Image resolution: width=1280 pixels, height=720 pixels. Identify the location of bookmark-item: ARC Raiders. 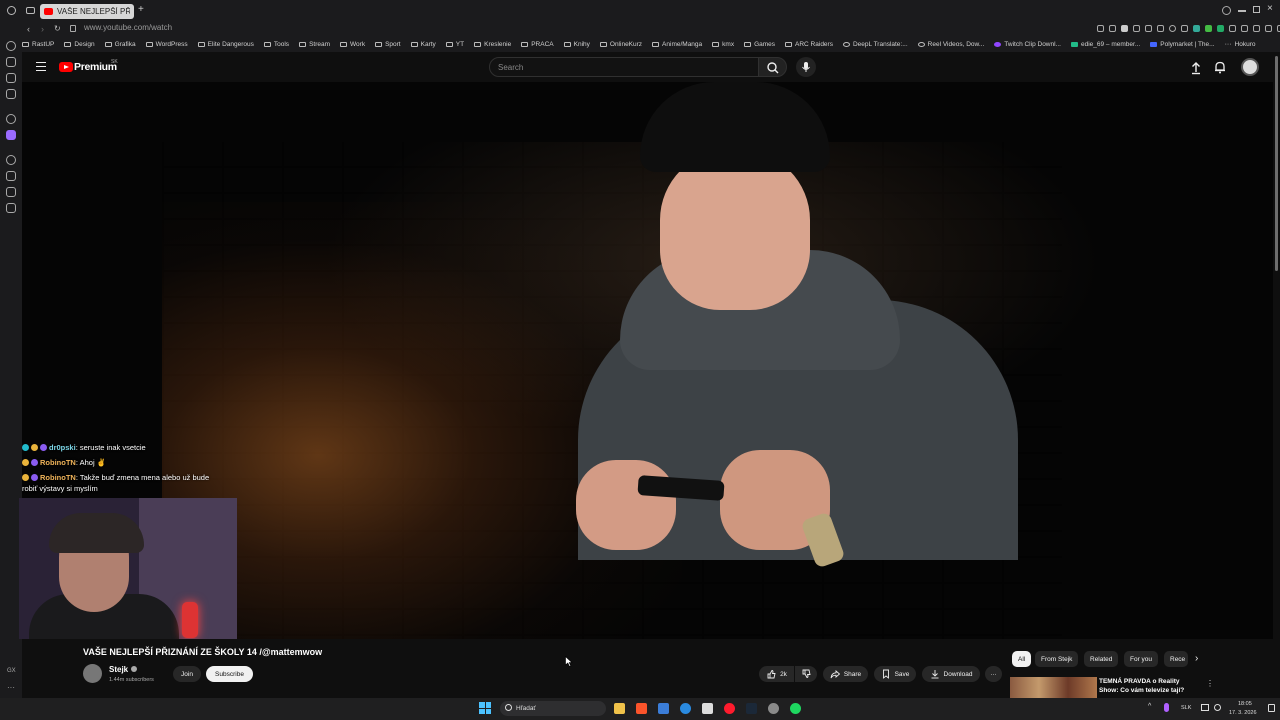
(809, 44).